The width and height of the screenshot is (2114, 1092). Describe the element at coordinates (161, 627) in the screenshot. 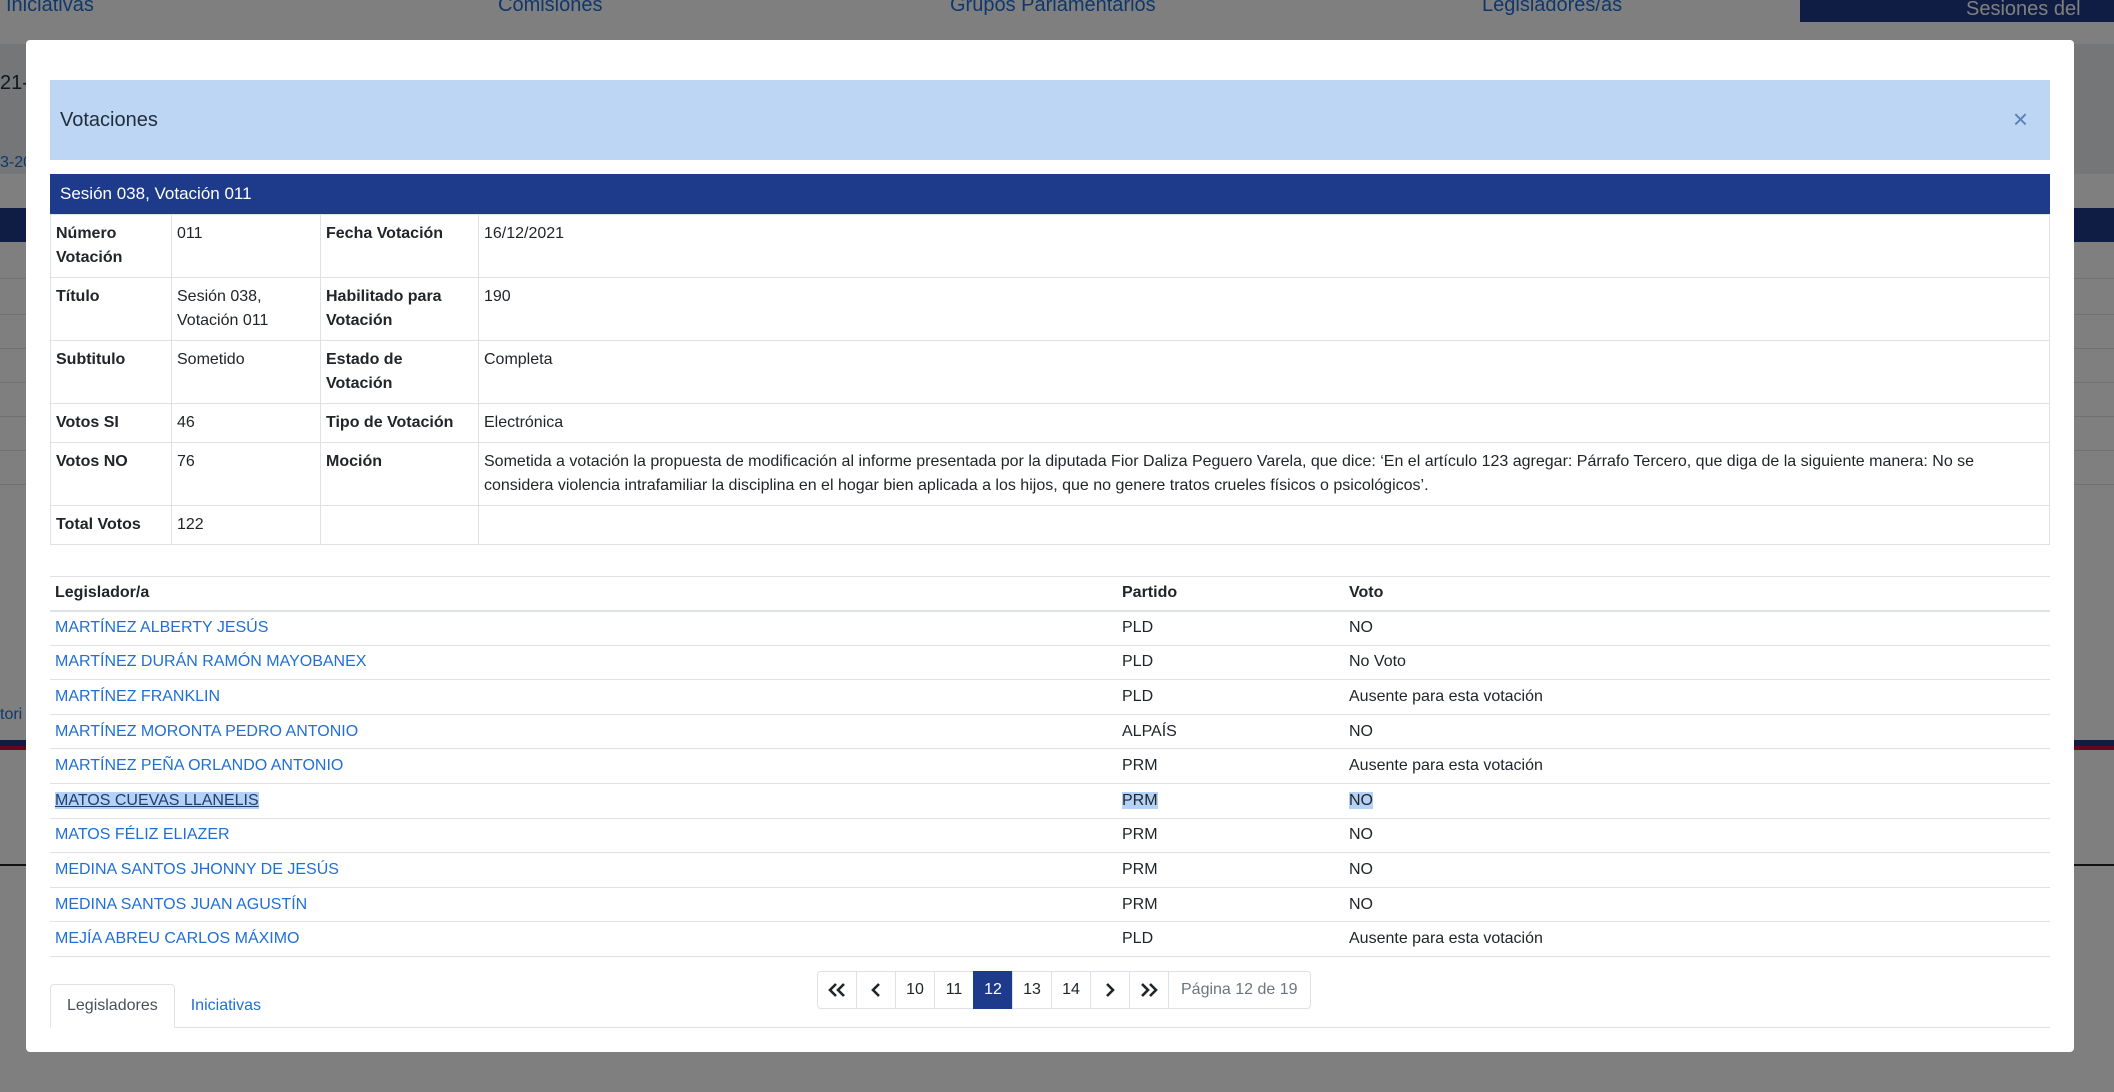

I see `legislator-link: MARTÍNEZ ALBERTY JESÚS` at that location.